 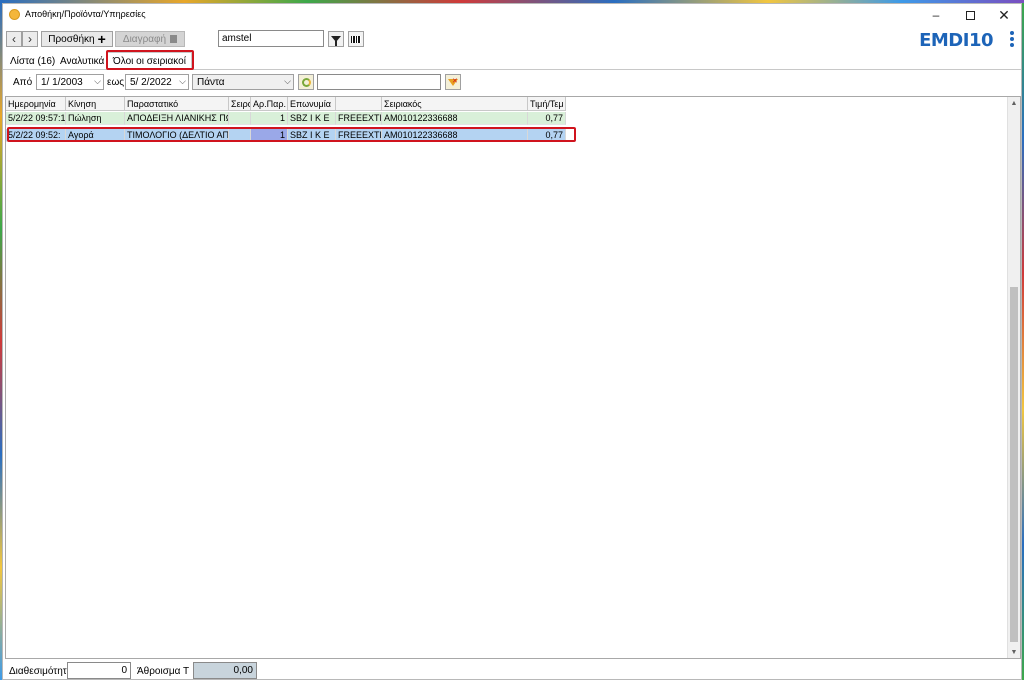 What do you see at coordinates (512, 60) in the screenshot?
I see `tab-bar: Λίστα (16) Αναλυτικά Όλοι οι σειριακοί` at bounding box center [512, 60].